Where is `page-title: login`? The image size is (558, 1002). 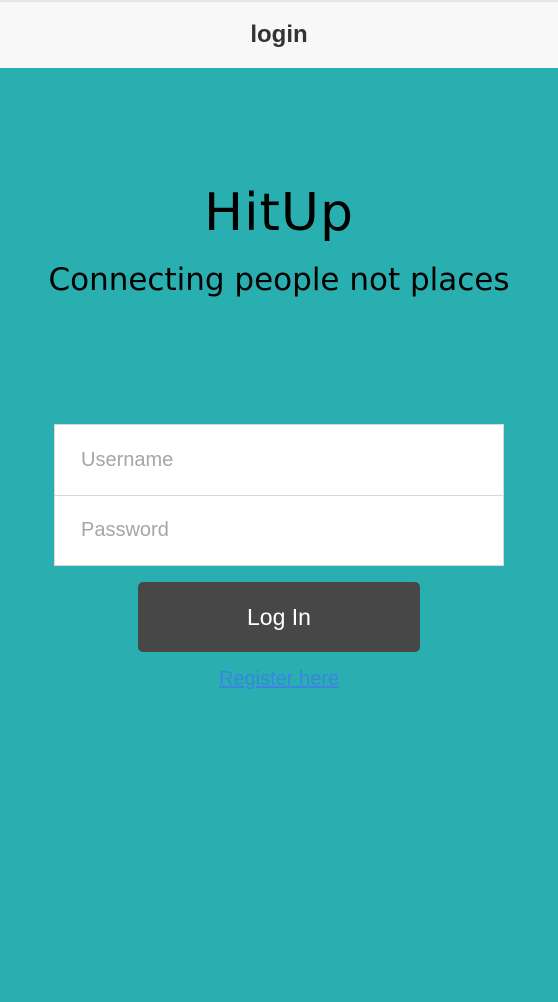
page-title: login is located at coordinates (279, 34).